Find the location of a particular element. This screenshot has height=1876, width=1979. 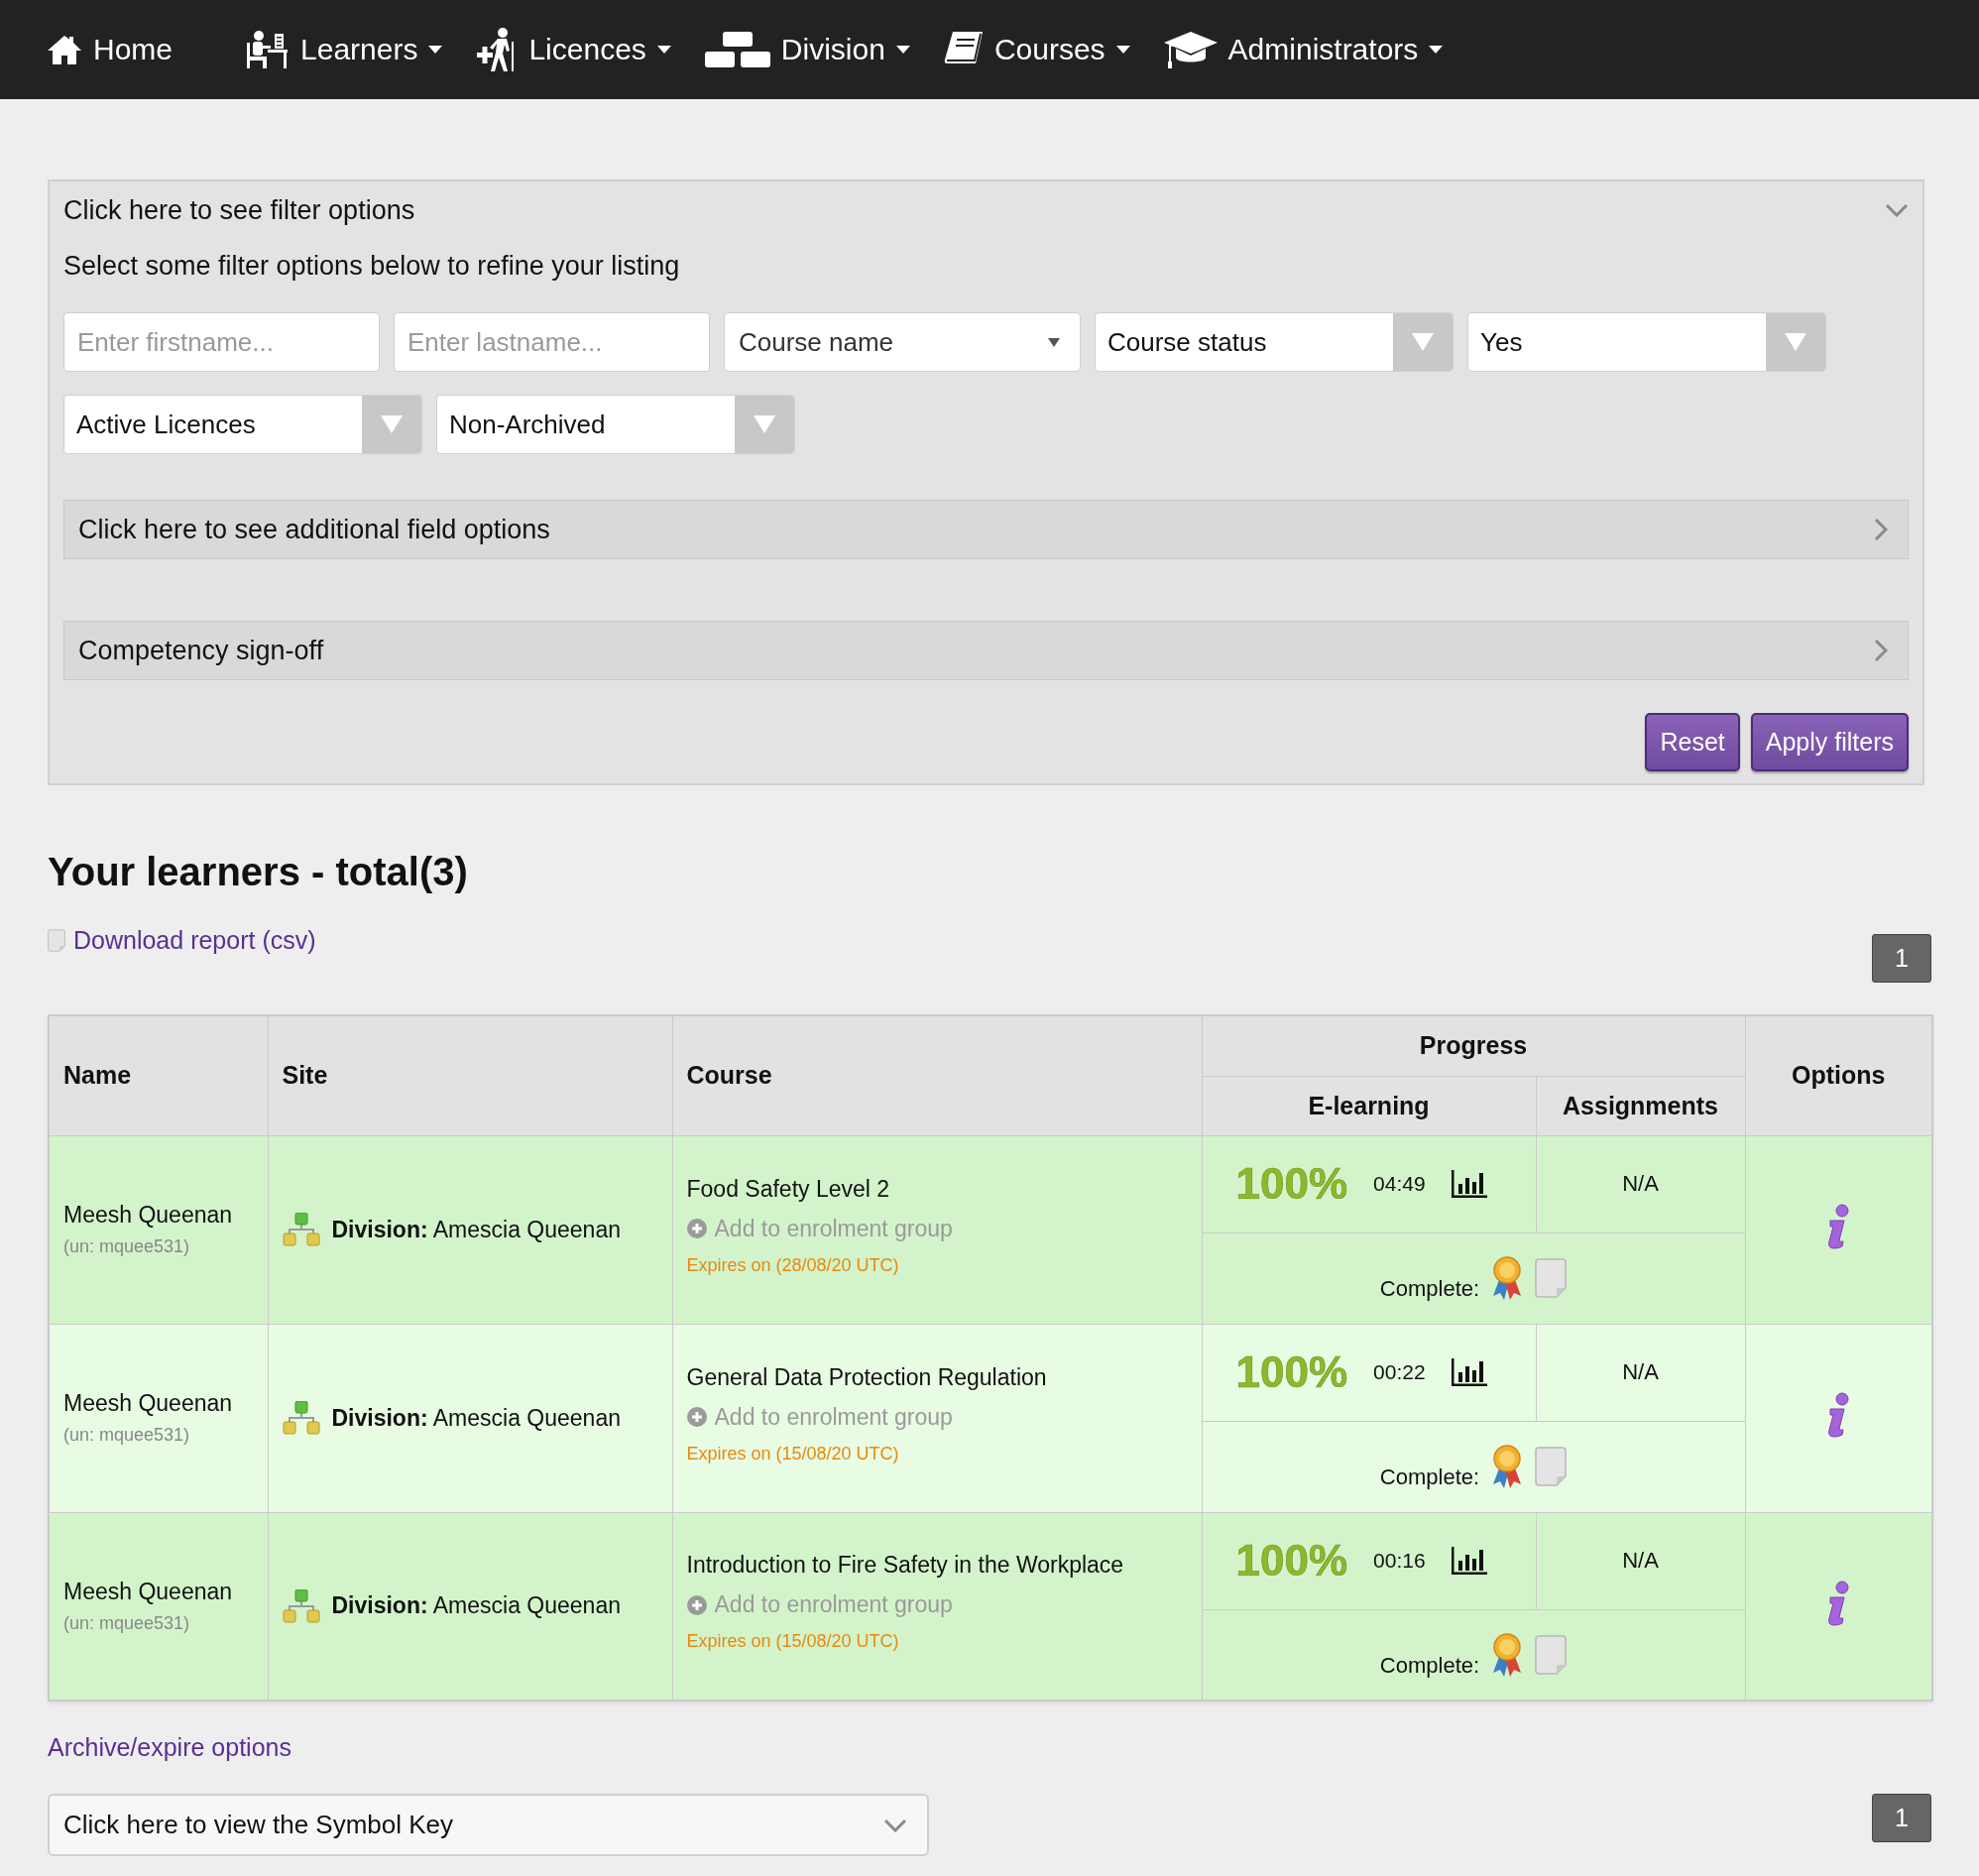

dropdown-field: Course name is located at coordinates (902, 342).